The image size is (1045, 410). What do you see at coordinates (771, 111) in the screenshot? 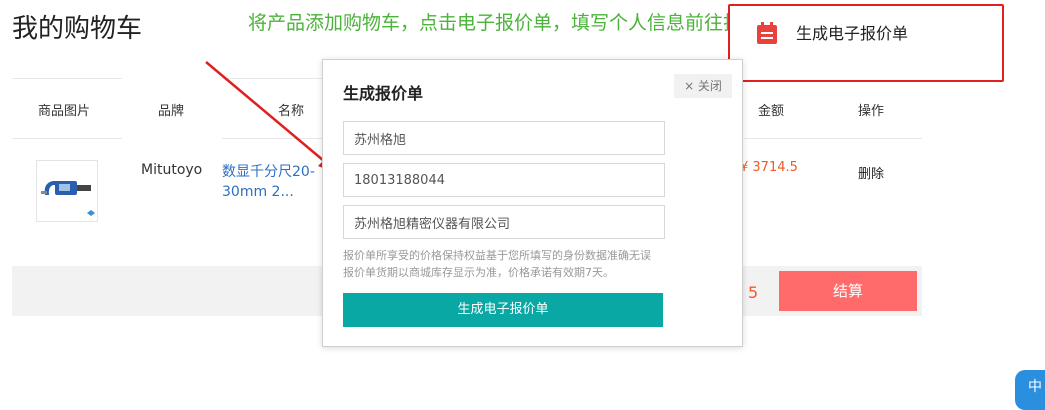
I see `column-header-amount: 金额` at bounding box center [771, 111].